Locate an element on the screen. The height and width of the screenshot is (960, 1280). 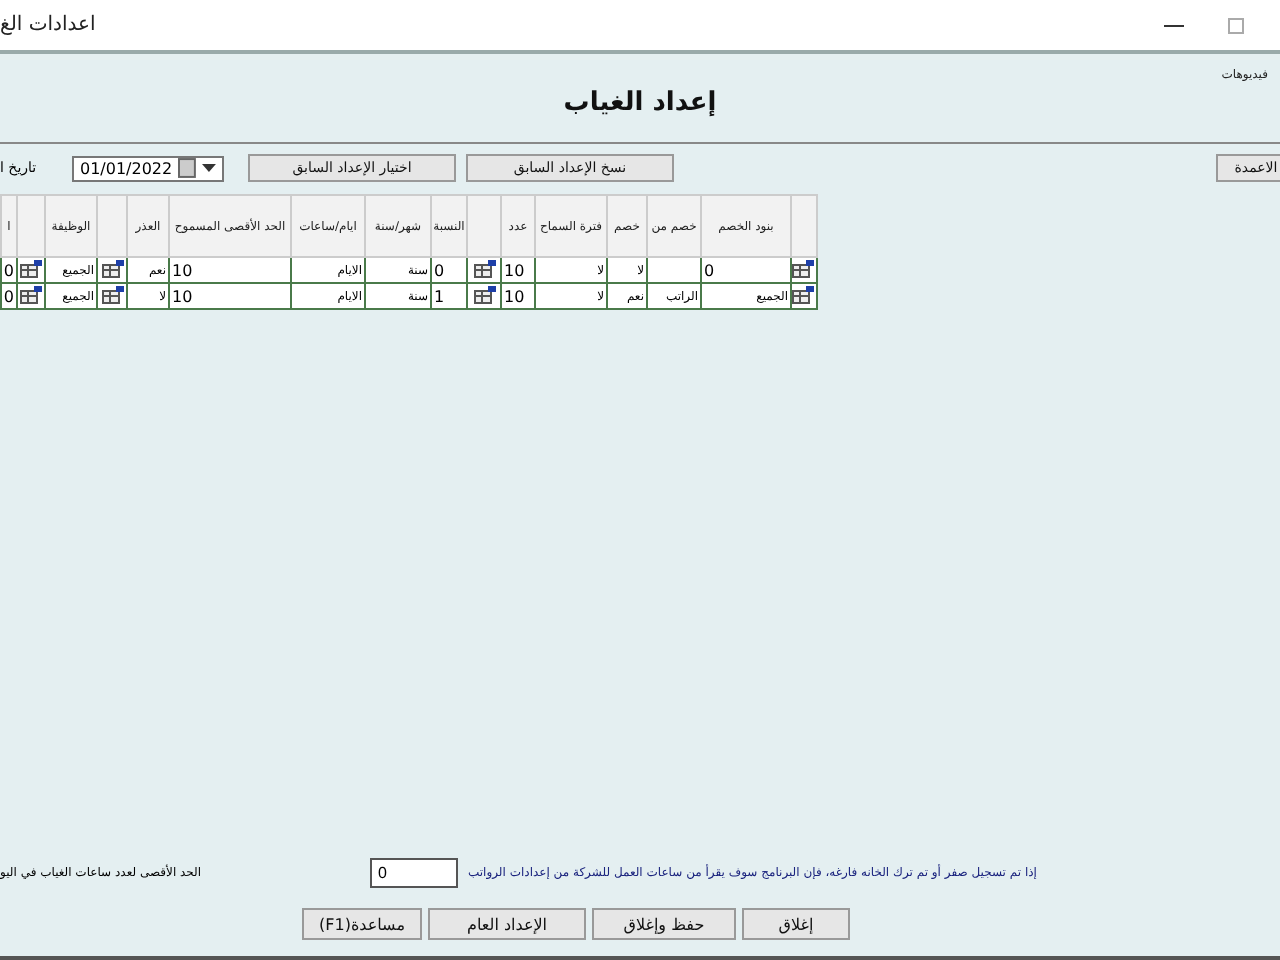
window-title: اعدادات الغ is located at coordinates (48, 25).